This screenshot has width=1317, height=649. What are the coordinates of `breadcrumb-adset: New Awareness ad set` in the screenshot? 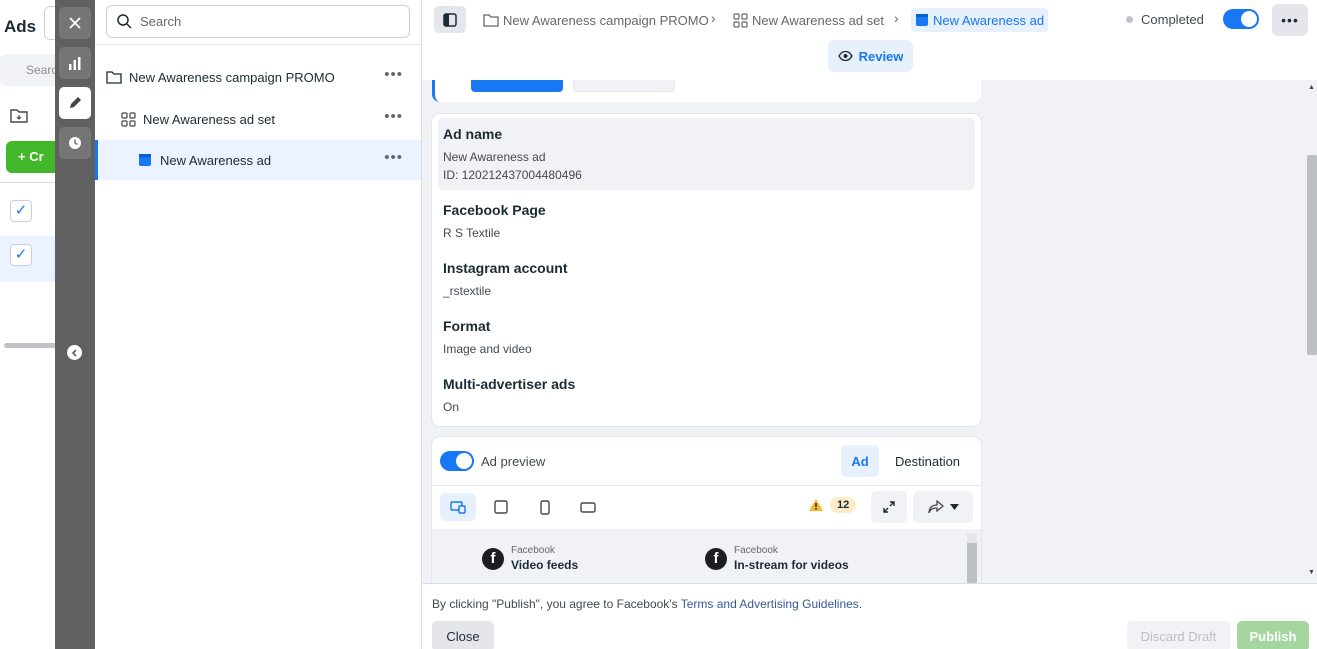 It's located at (808, 20).